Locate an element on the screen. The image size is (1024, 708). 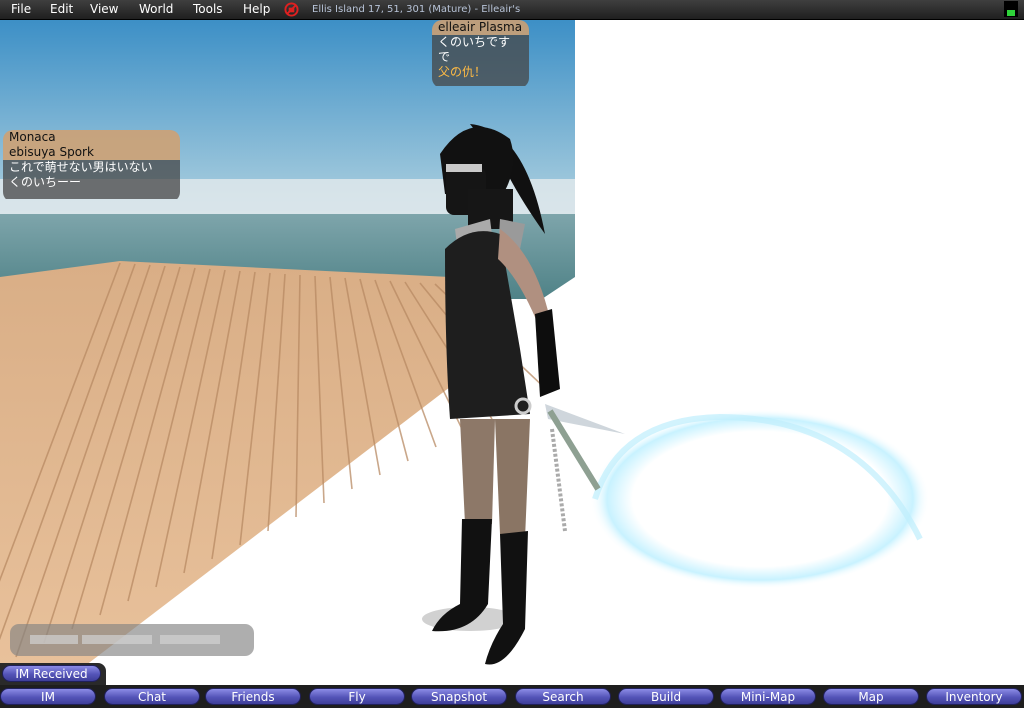
chat-line: これで萌せない男はいない is located at coordinates (91, 167).